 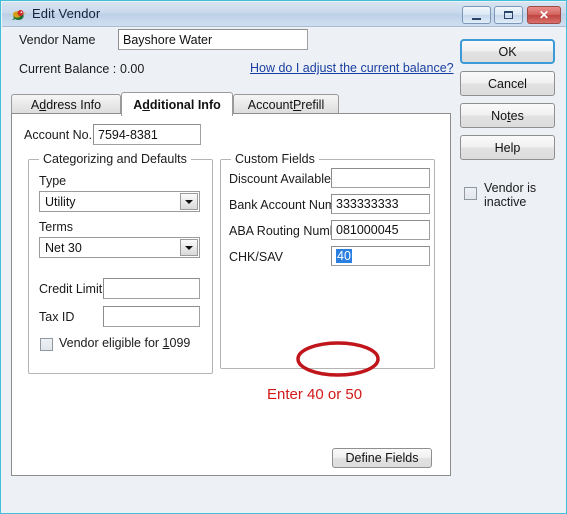 I want to click on vendor-eligible-1099-label: Vendor eligible for 1099, so click(x=124, y=343).